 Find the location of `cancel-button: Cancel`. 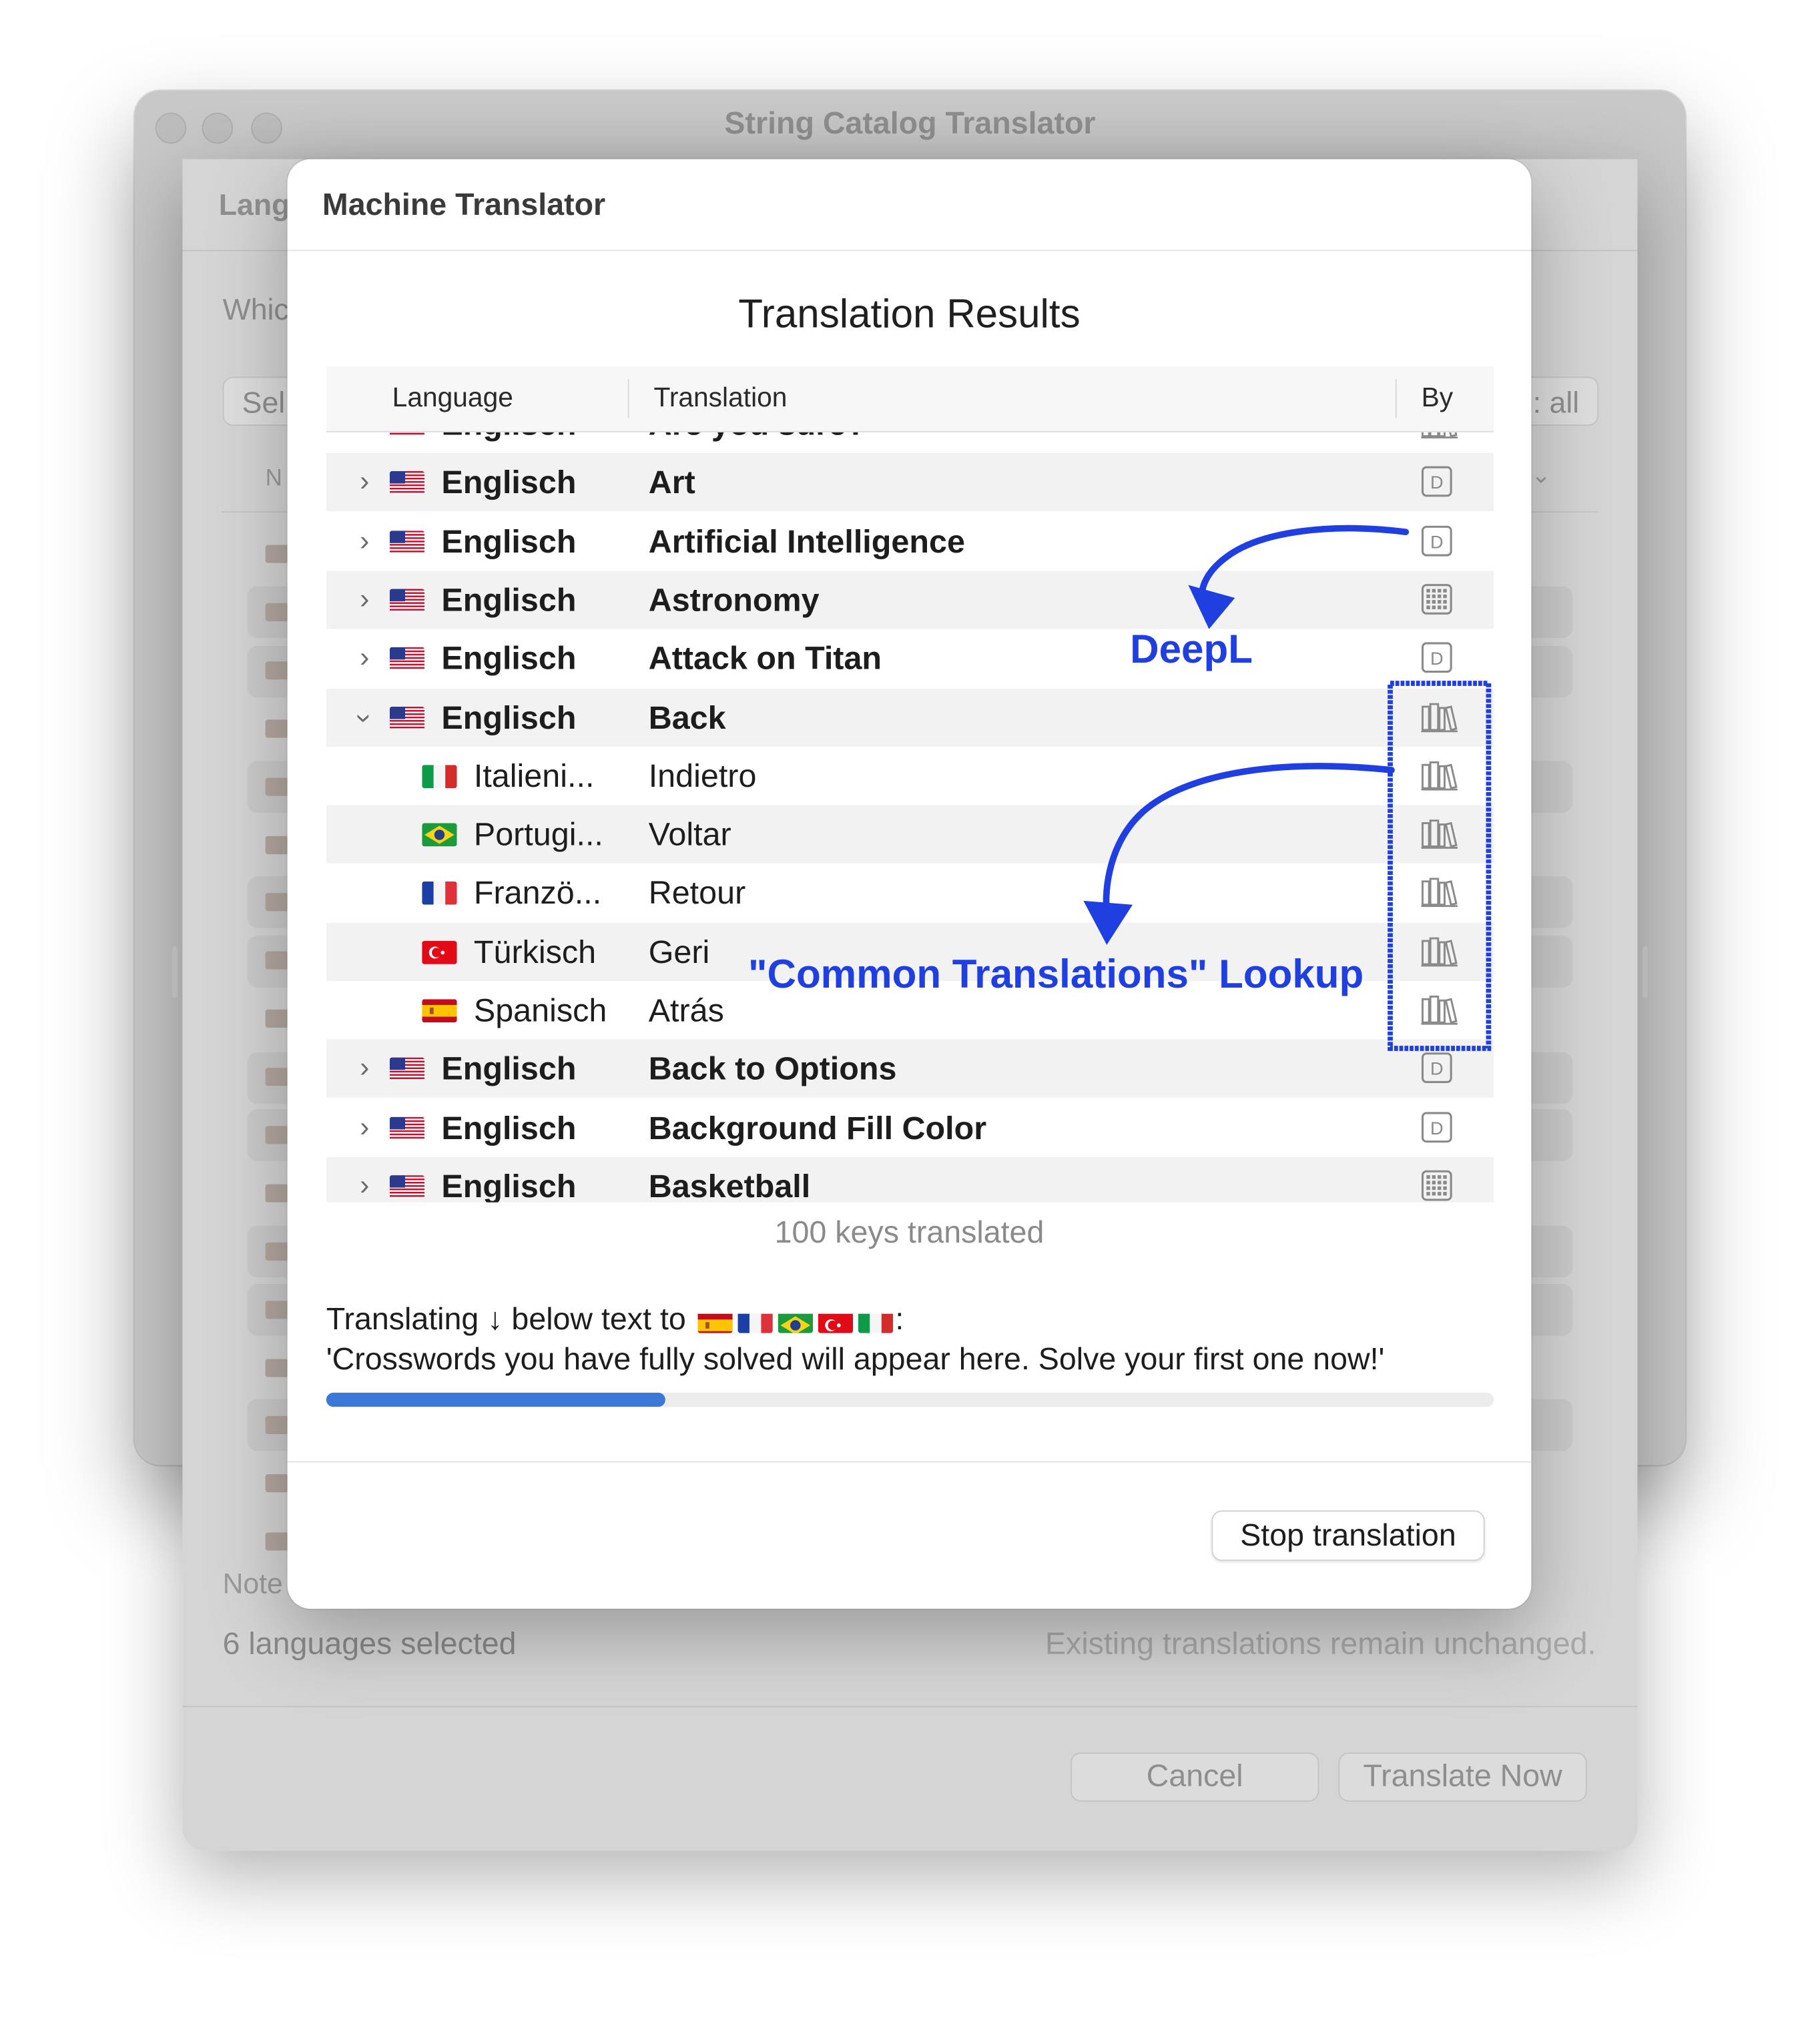

cancel-button: Cancel is located at coordinates (1194, 1777).